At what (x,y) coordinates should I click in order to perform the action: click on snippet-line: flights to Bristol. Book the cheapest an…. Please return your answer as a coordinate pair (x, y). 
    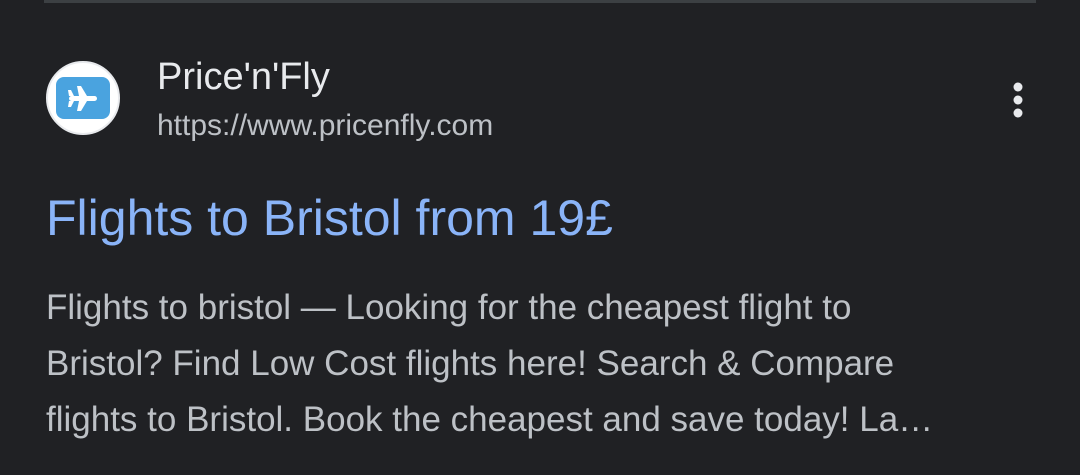
    Looking at the image, I should click on (490, 419).